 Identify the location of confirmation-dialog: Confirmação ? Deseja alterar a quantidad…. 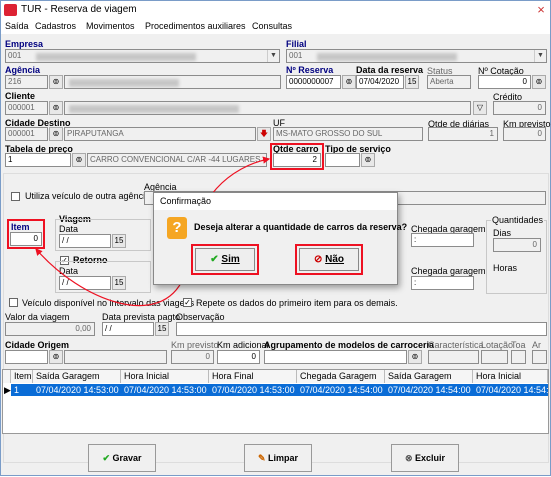
(280, 238).